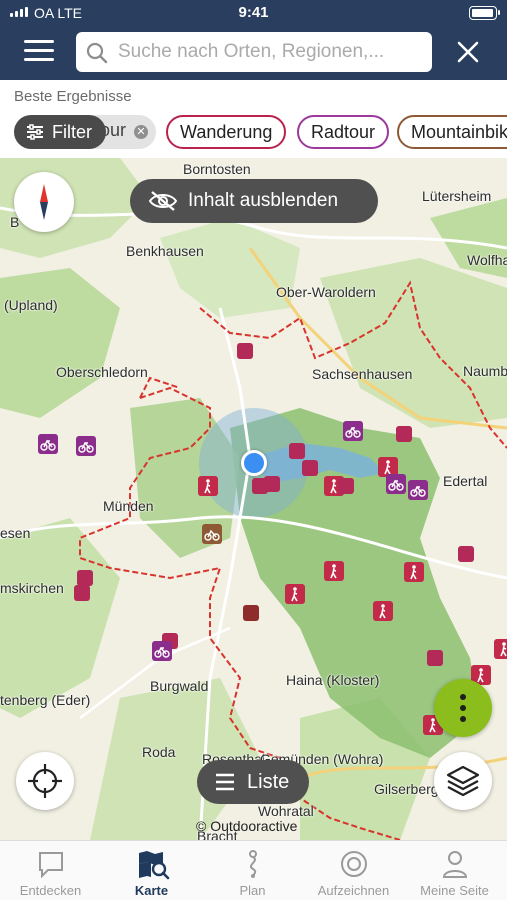  I want to click on place-label: Ober-Waroldern, so click(326, 292).